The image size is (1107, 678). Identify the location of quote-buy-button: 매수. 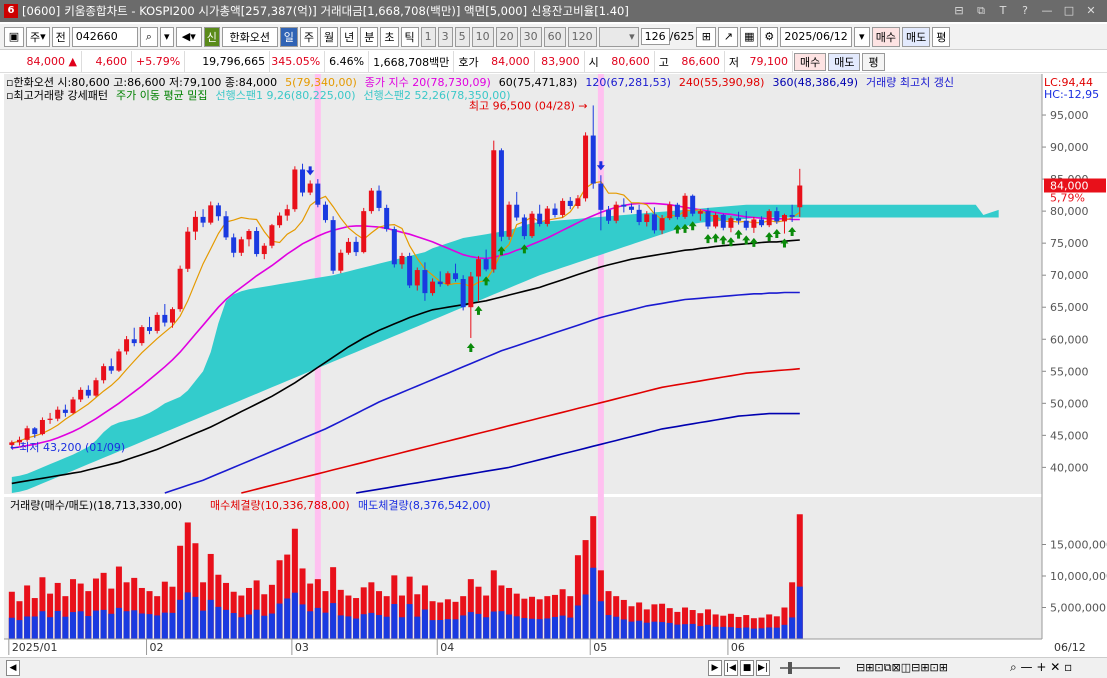
(810, 61).